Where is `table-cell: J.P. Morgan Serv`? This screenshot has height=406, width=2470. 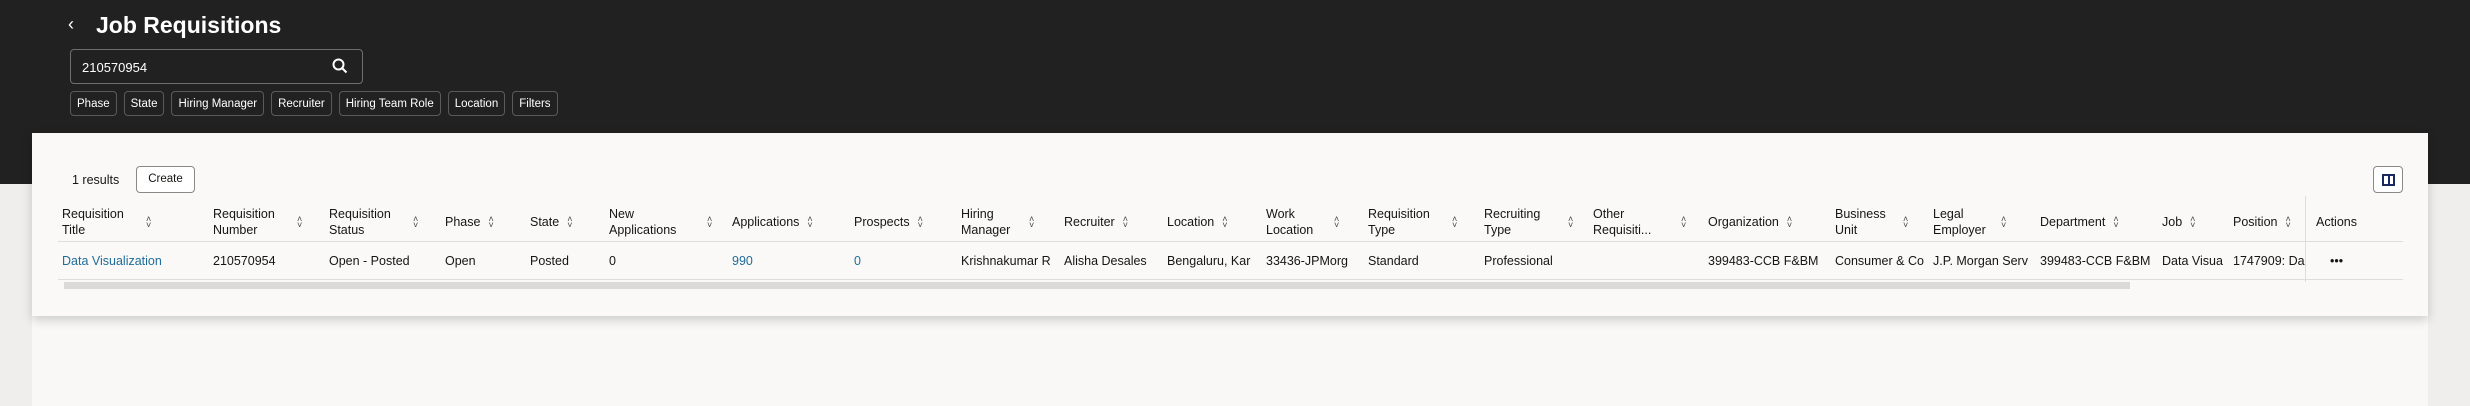 table-cell: J.P. Morgan Serv is located at coordinates (1980, 261).